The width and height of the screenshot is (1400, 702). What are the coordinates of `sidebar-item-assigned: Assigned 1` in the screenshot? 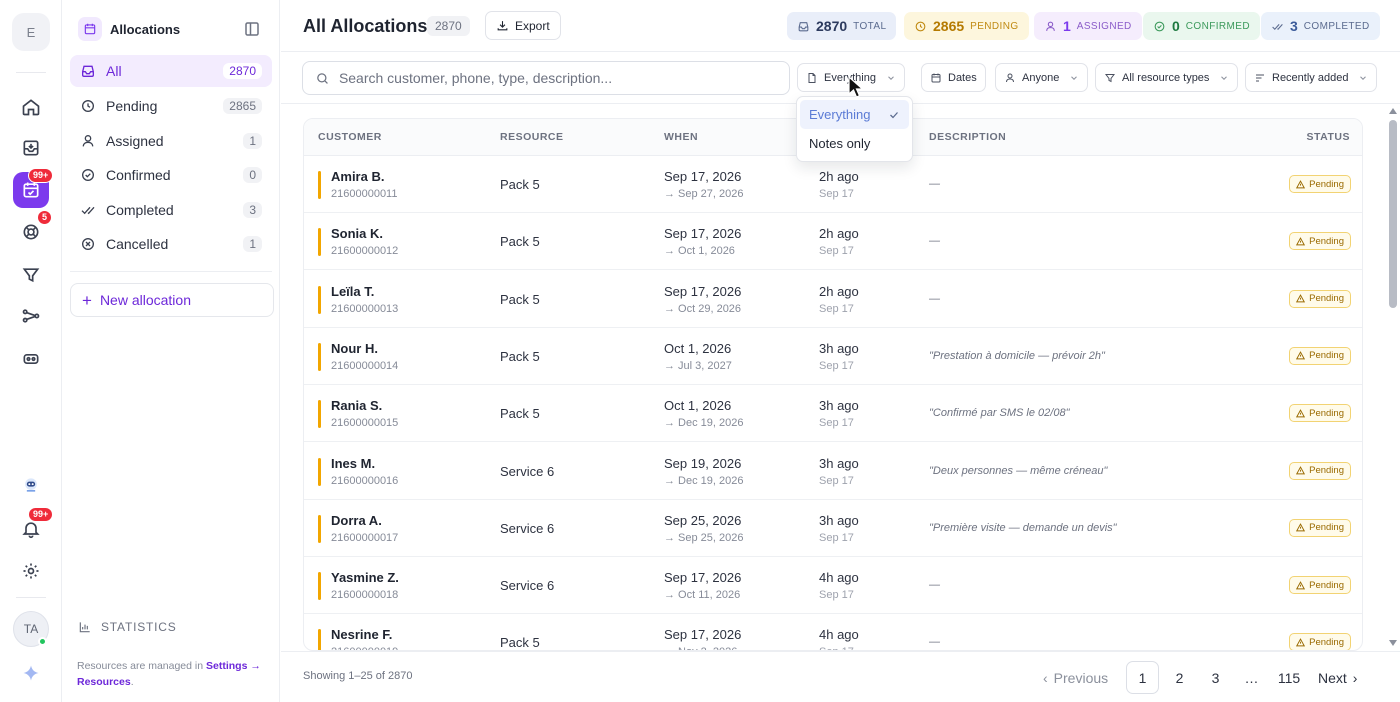 It's located at (171, 141).